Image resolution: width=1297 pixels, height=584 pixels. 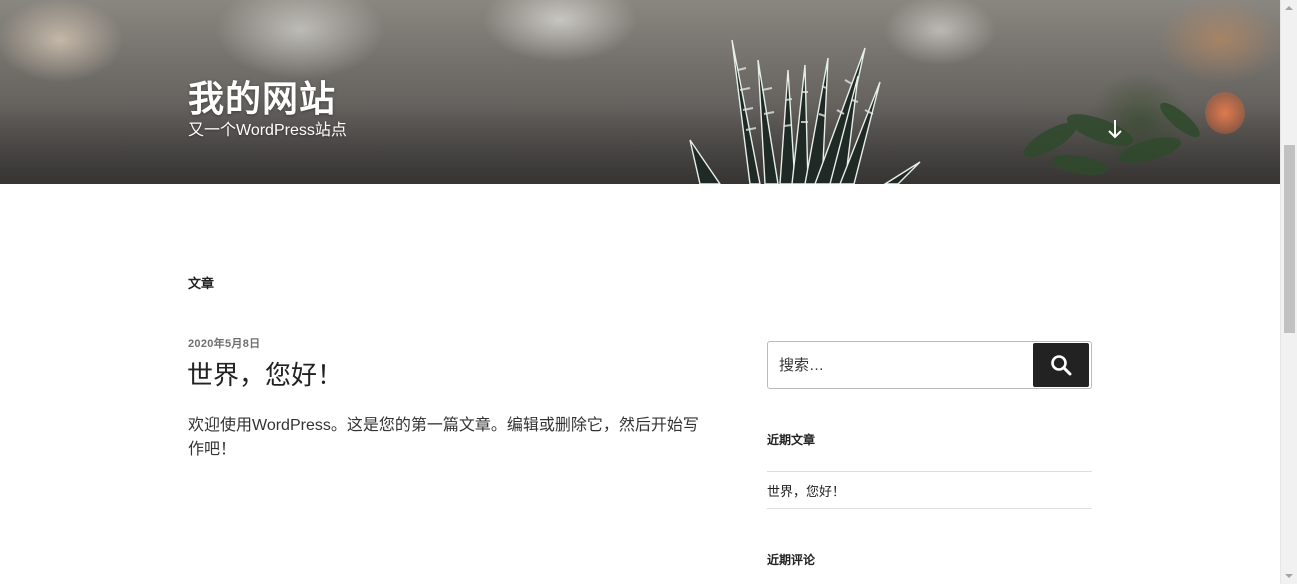 I want to click on scroll-down-button, so click(x=1115, y=129).